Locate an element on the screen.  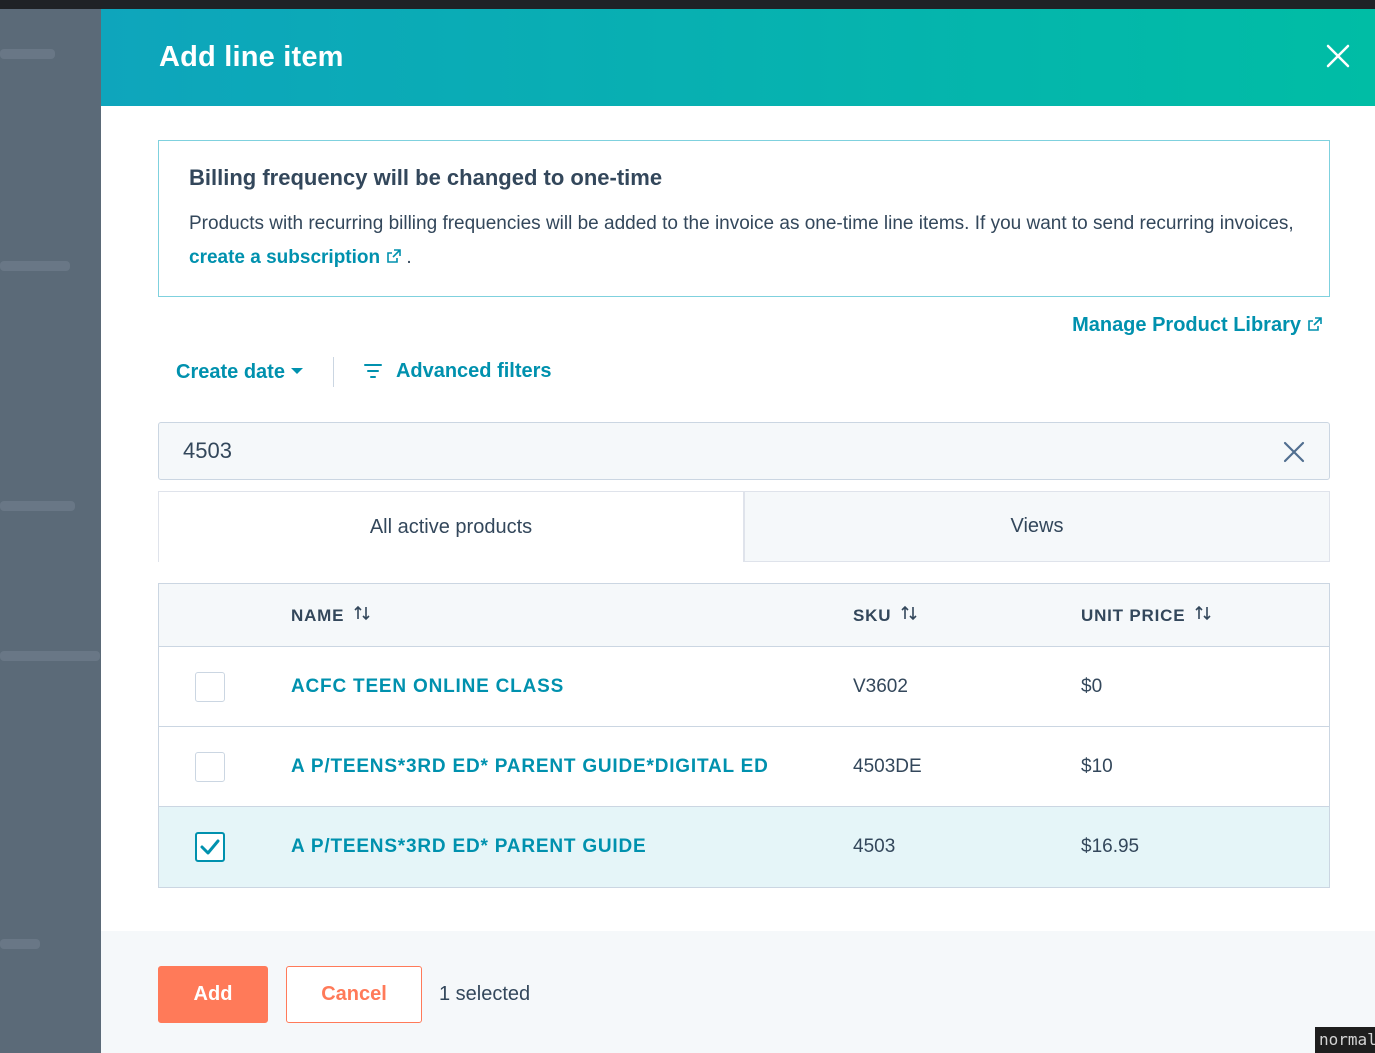
selected-count: 1 selected is located at coordinates (485, 994).